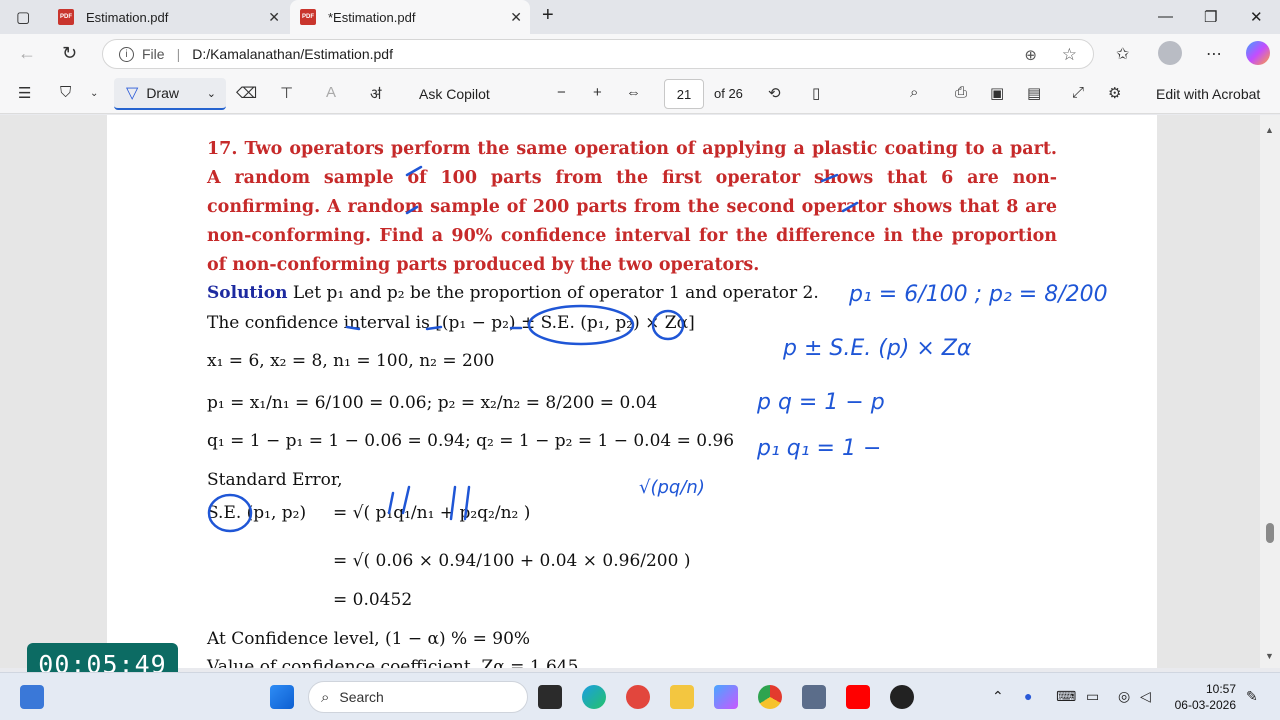  I want to click on draw-label: Draw, so click(162, 93).